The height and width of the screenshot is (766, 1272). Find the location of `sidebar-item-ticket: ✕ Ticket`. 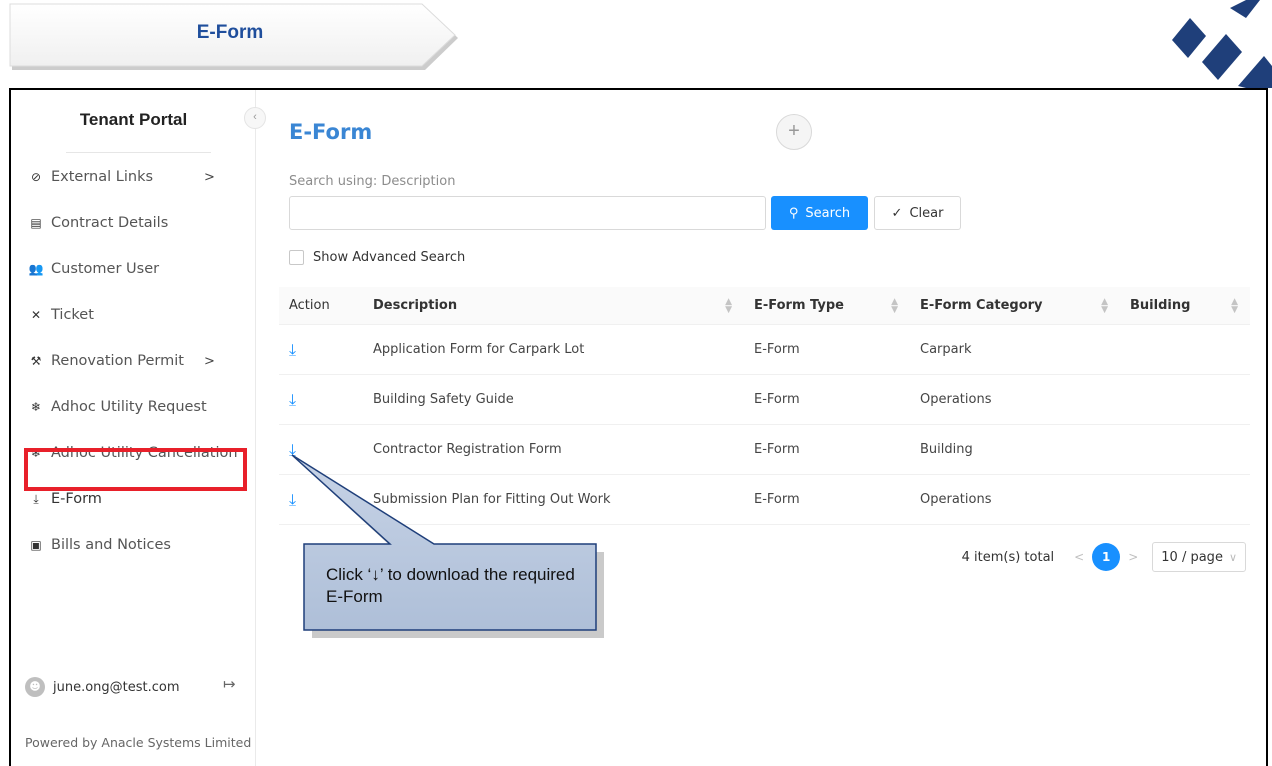

sidebar-item-ticket: ✕ Ticket is located at coordinates (133, 315).